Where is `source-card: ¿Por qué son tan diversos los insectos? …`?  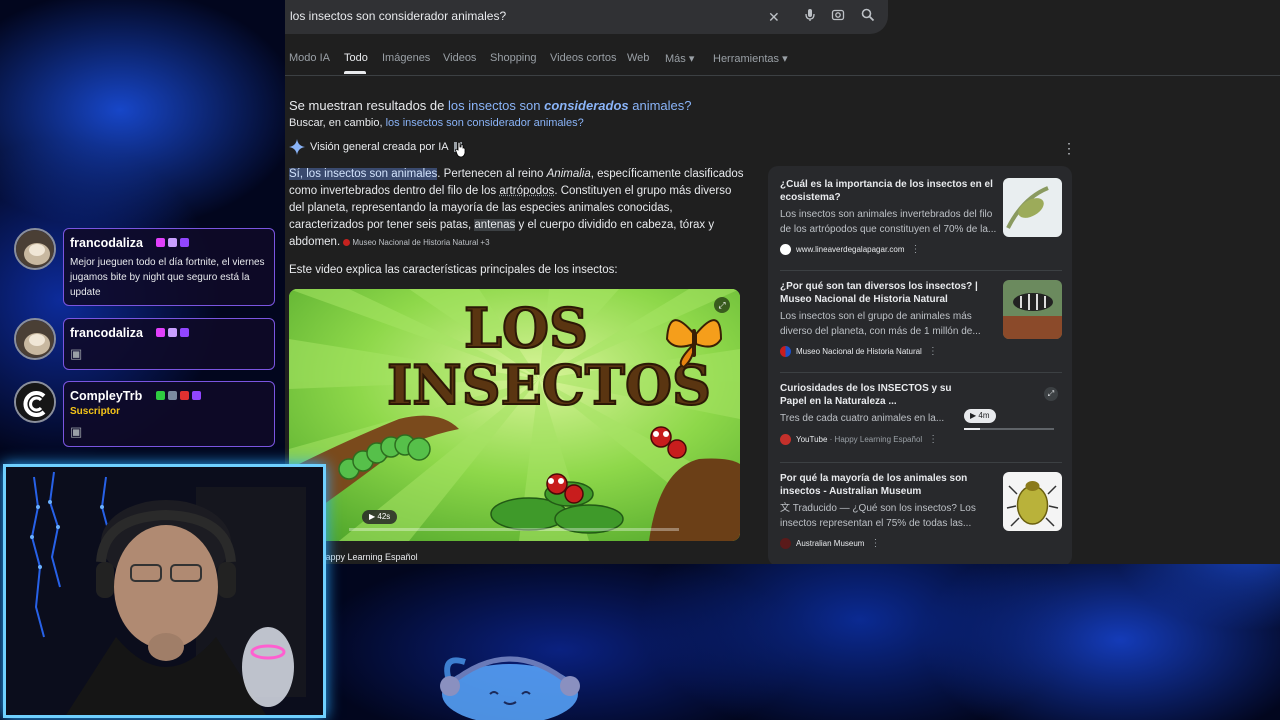
source-card: ¿Por qué son tan diversos los insectos? … is located at coordinates (921, 320).